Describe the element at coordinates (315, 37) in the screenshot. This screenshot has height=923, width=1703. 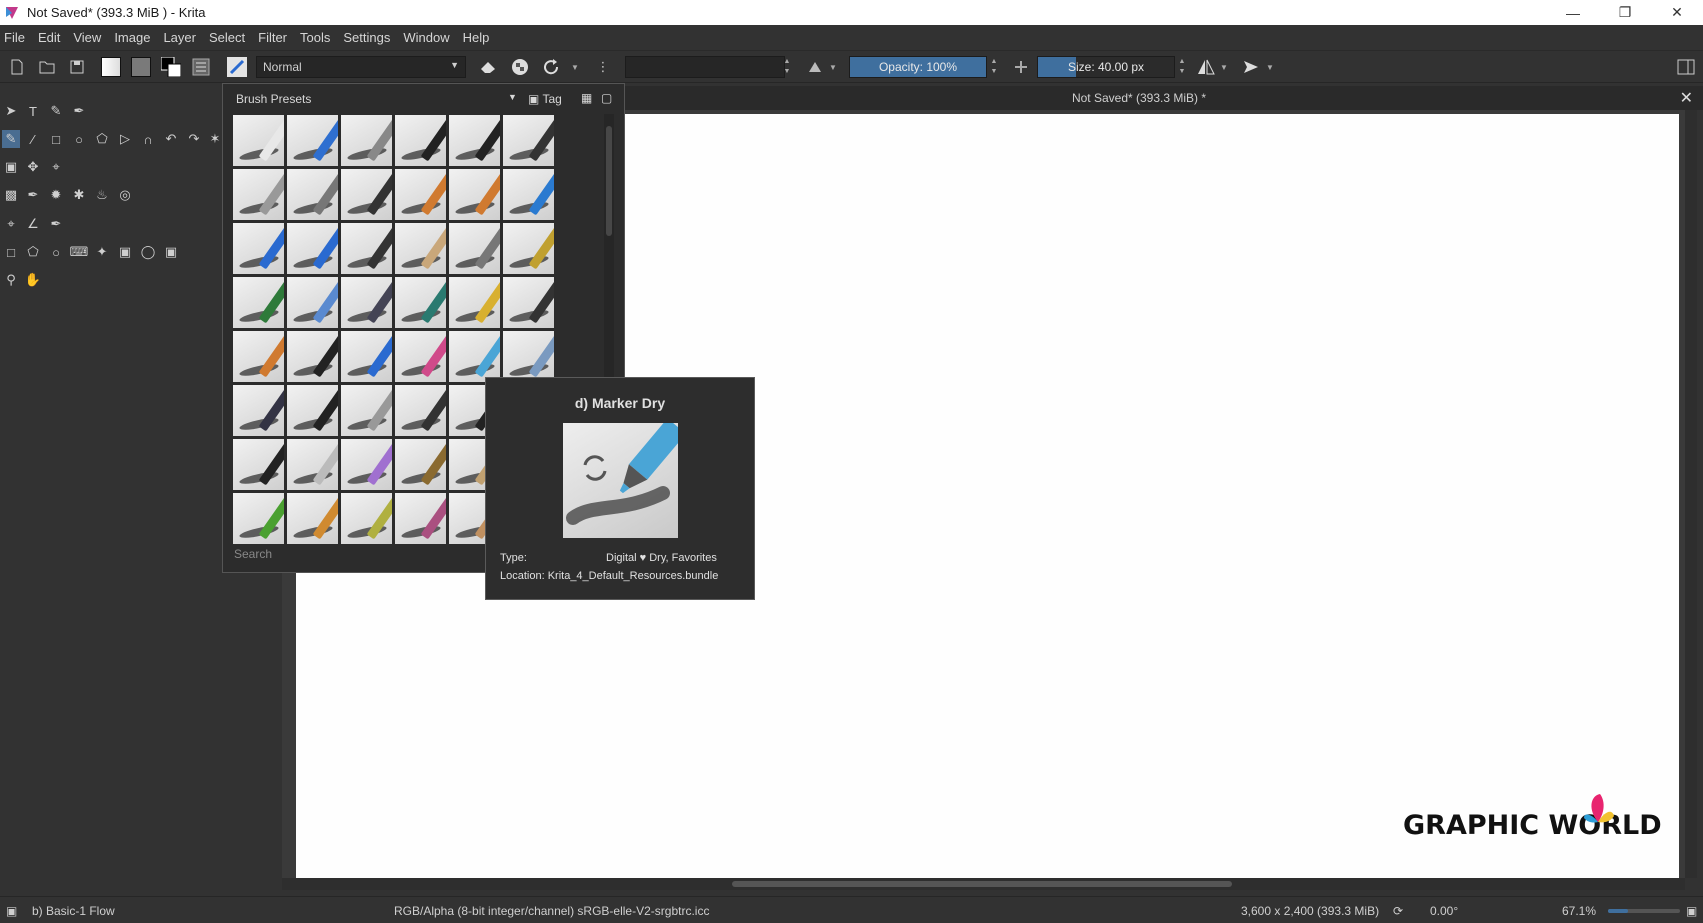
I see `menu-tools: Tools` at that location.